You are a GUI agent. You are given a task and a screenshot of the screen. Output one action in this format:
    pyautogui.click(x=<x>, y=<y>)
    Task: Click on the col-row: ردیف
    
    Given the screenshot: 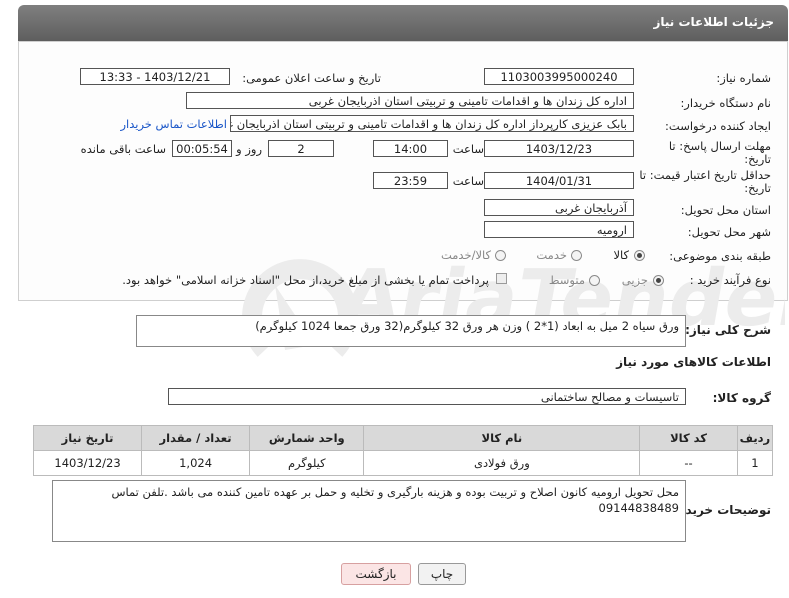 What is the action you would take?
    pyautogui.click(x=755, y=438)
    